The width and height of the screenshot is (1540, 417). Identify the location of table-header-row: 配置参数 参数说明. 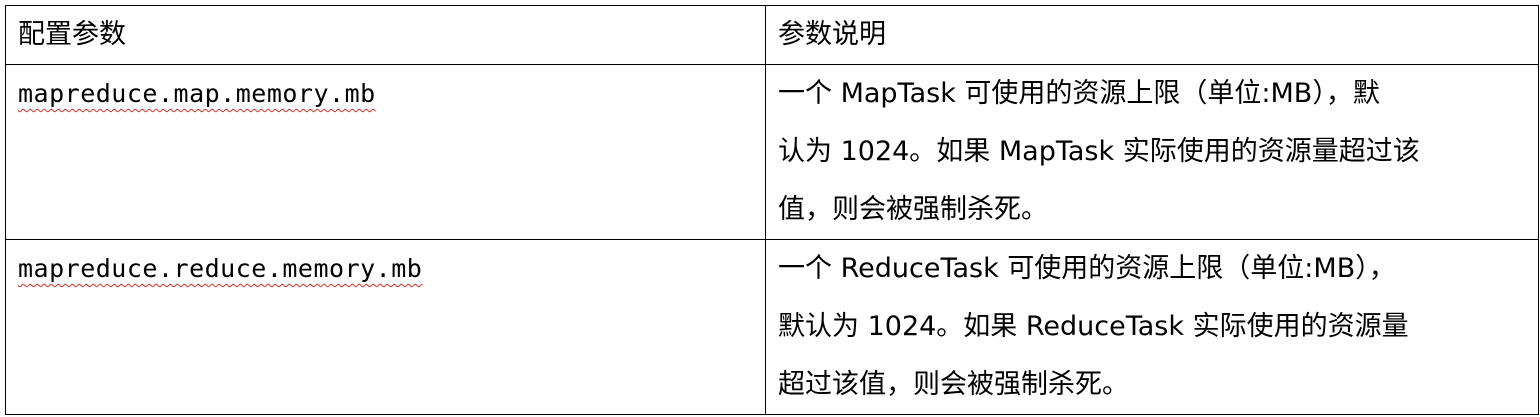
(772, 35).